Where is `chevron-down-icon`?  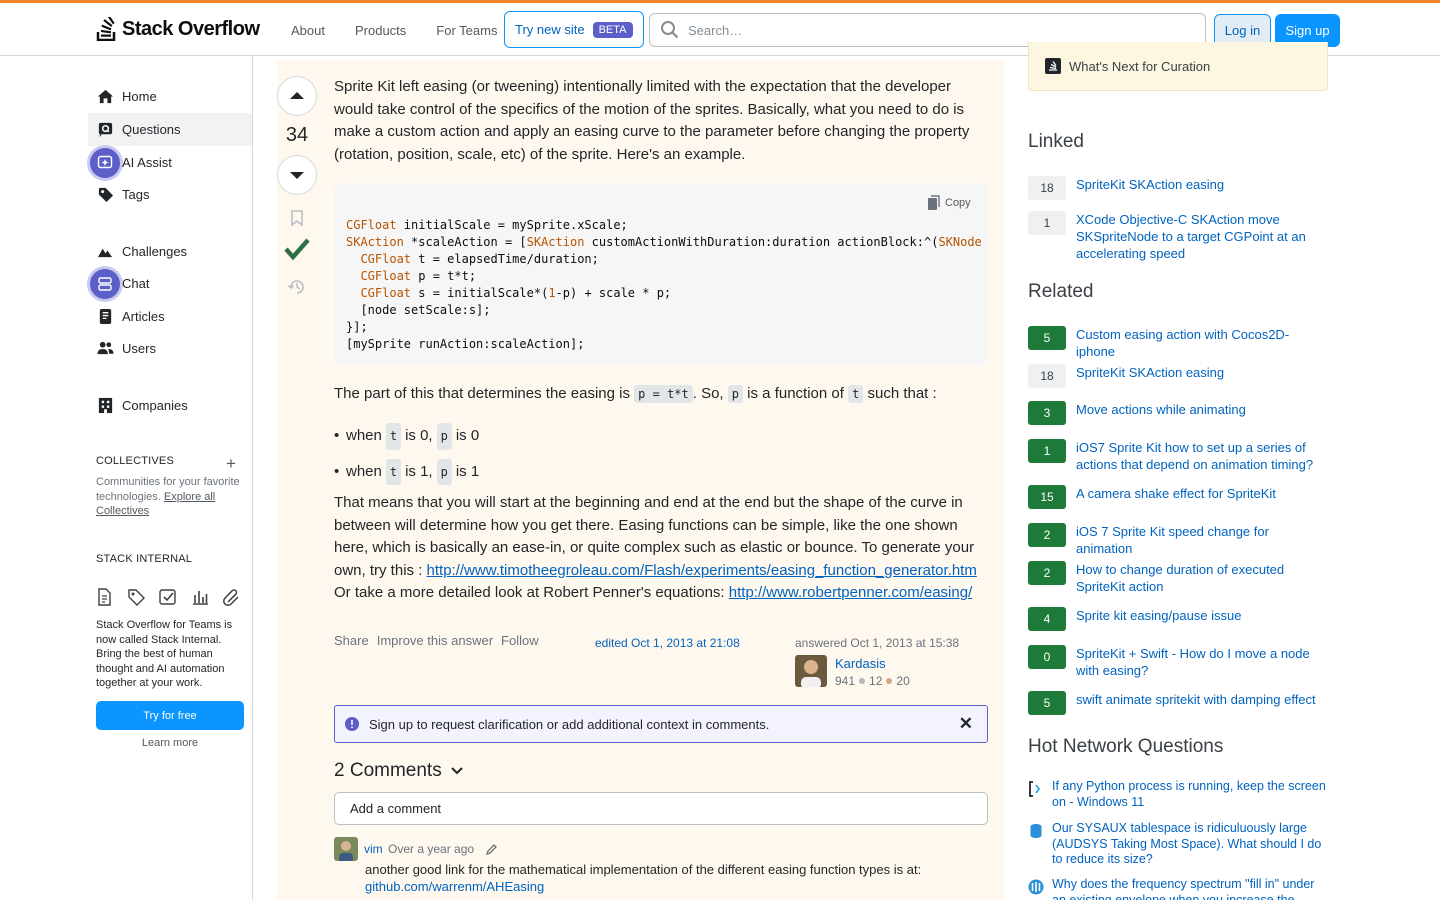
chevron-down-icon is located at coordinates (456, 771).